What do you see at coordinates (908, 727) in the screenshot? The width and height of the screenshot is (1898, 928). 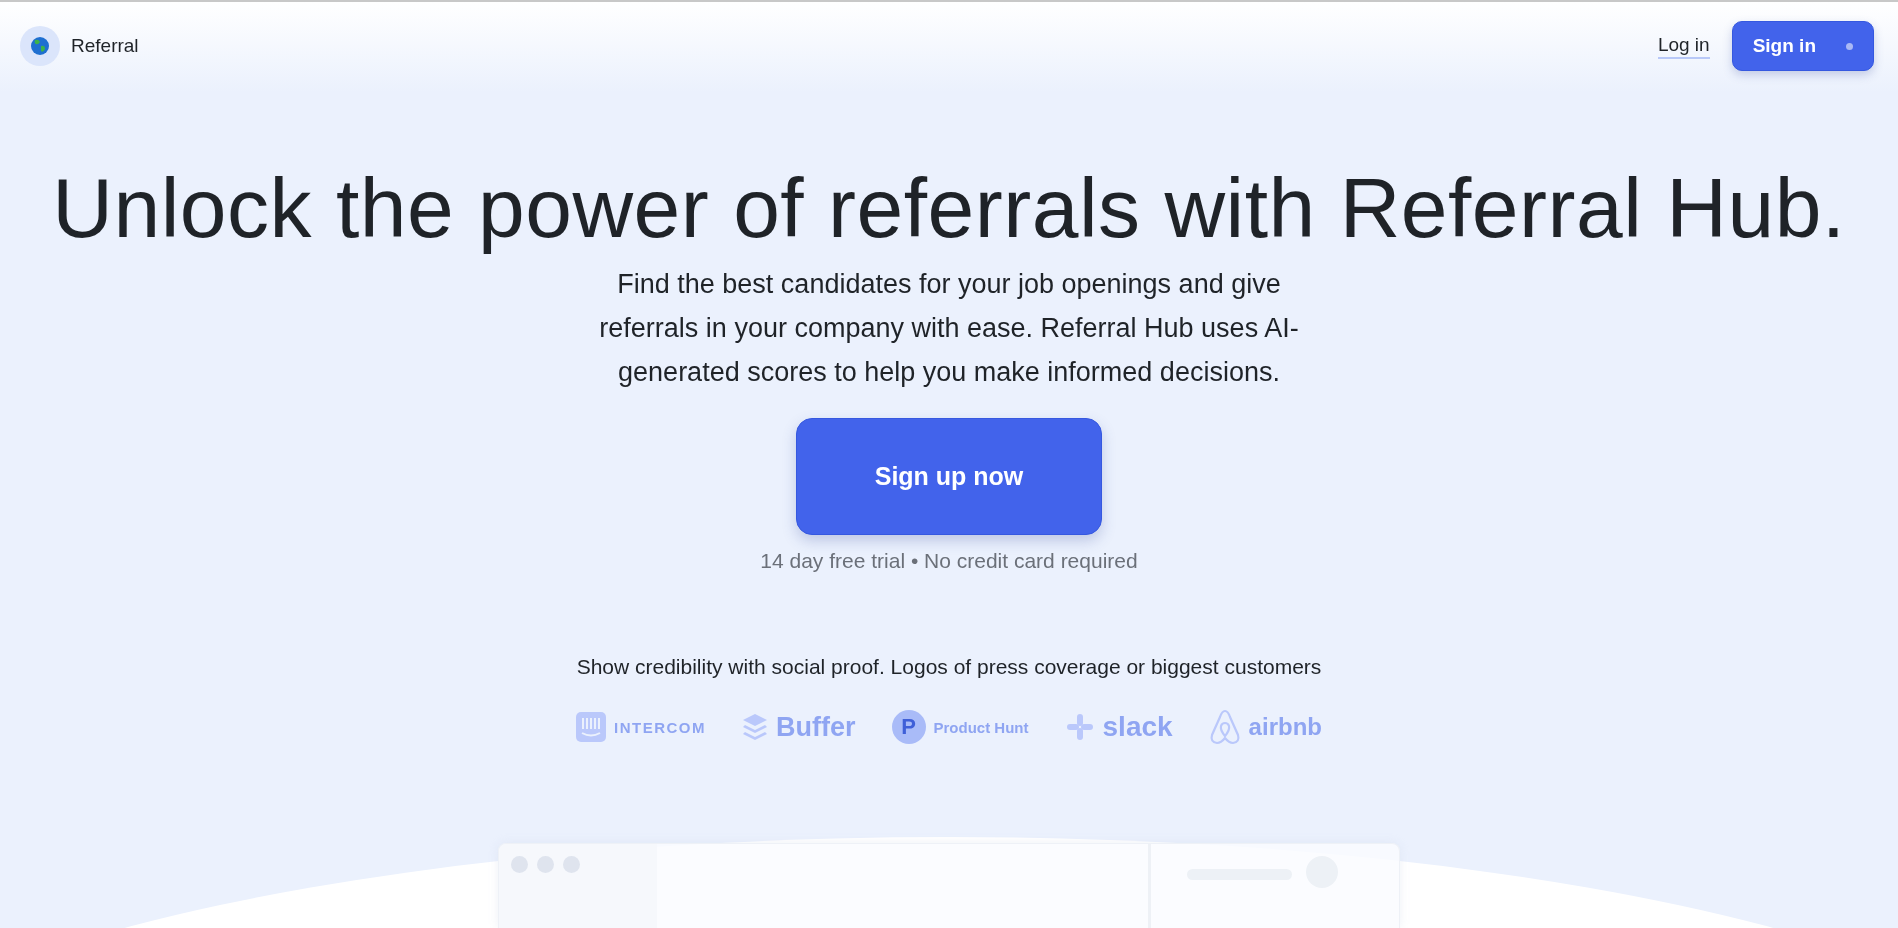 I see `product-hunt-logo-icon: P` at bounding box center [908, 727].